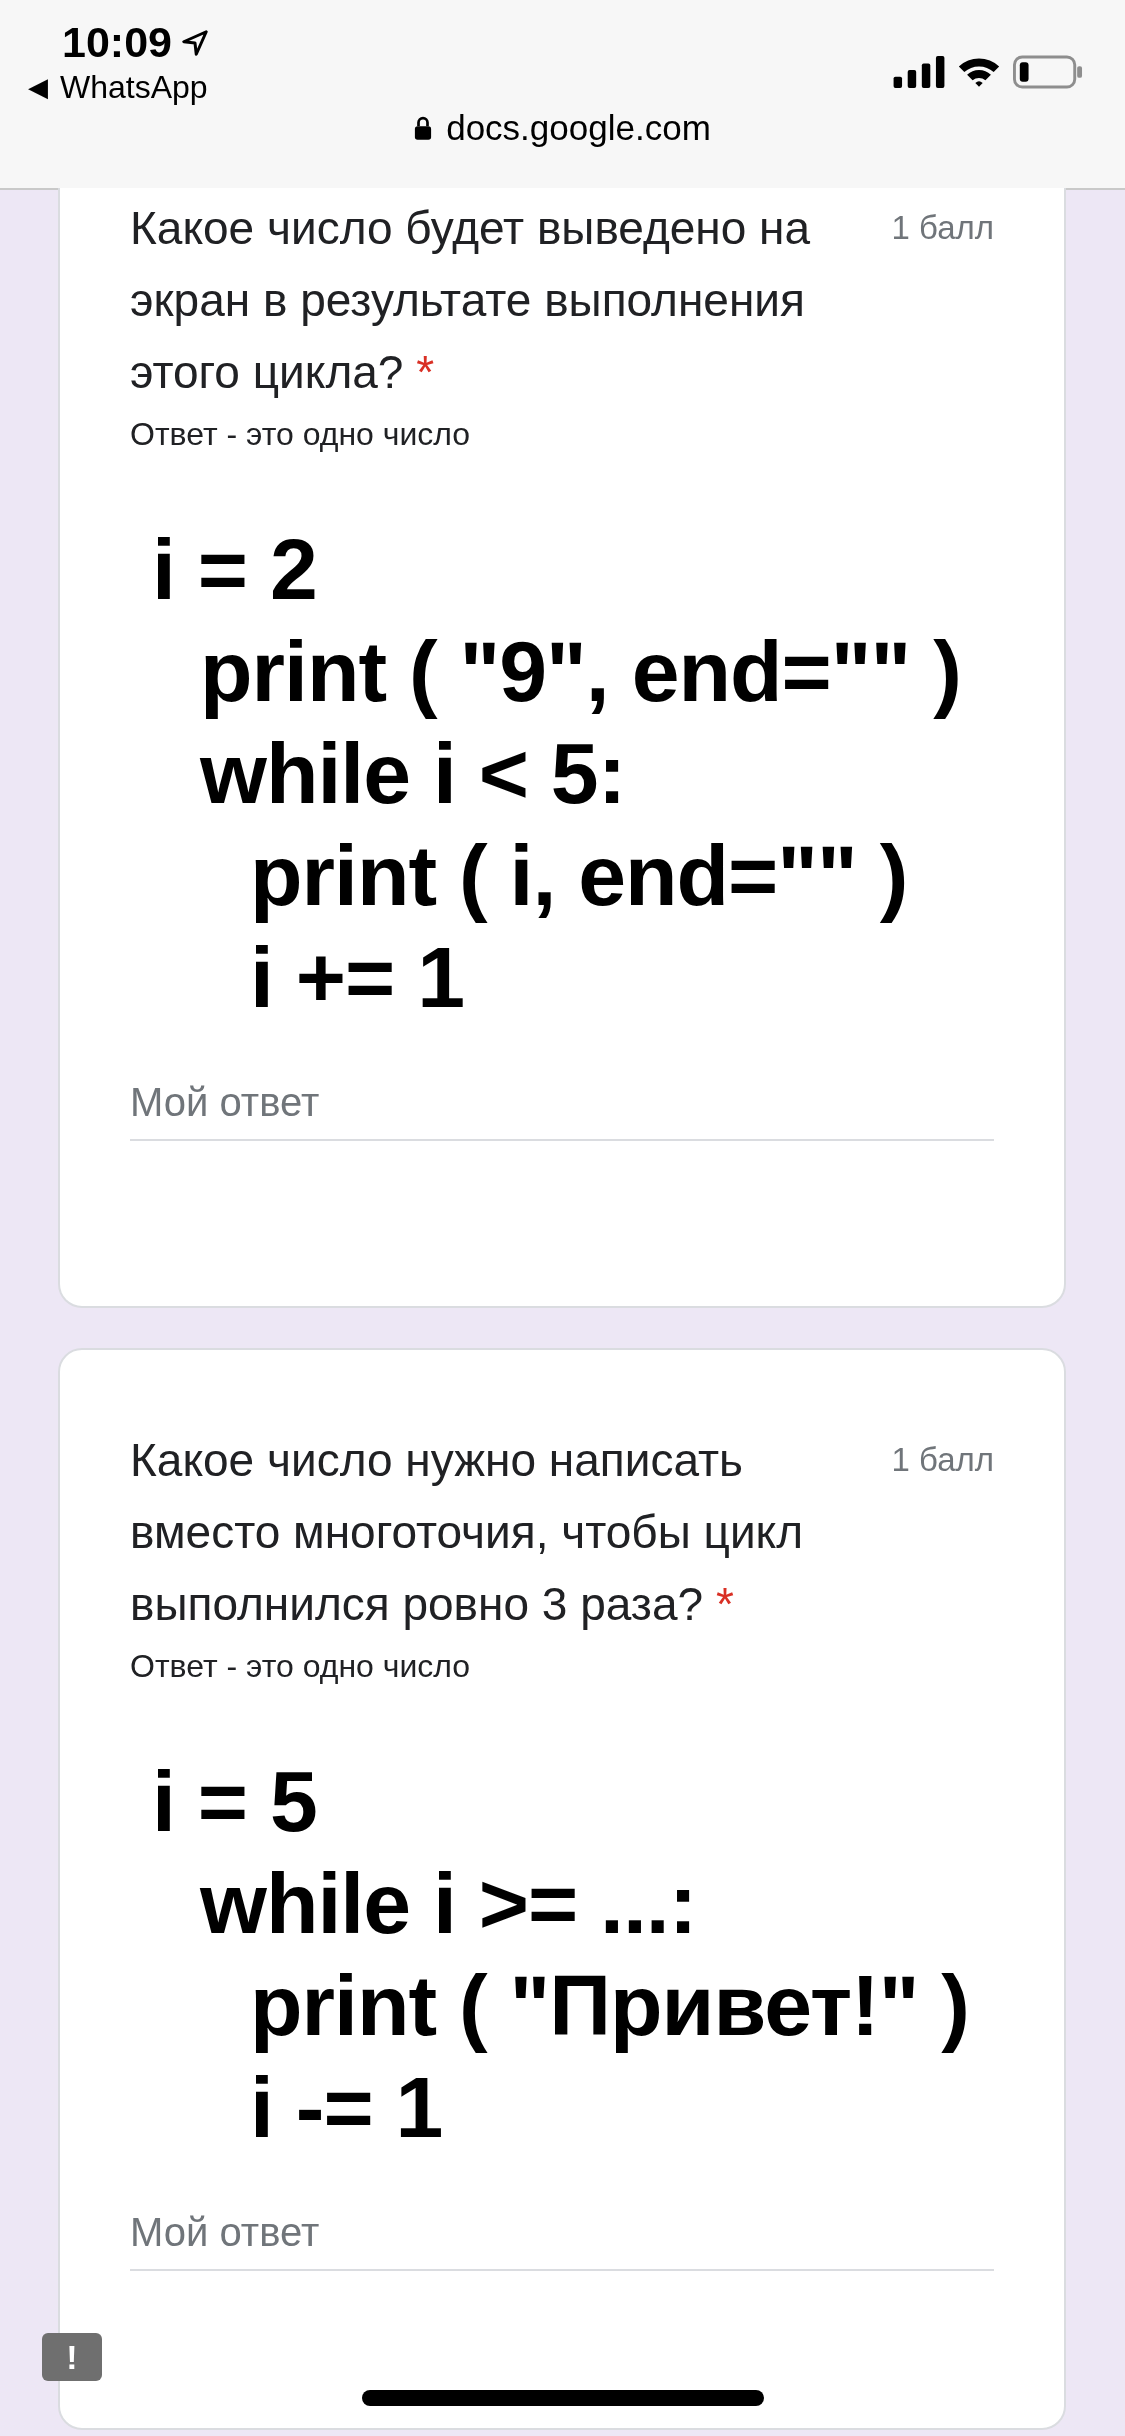 This screenshot has width=1125, height=2436. Describe the element at coordinates (346, 2107) in the screenshot. I see `code-line: i -= 1` at that location.